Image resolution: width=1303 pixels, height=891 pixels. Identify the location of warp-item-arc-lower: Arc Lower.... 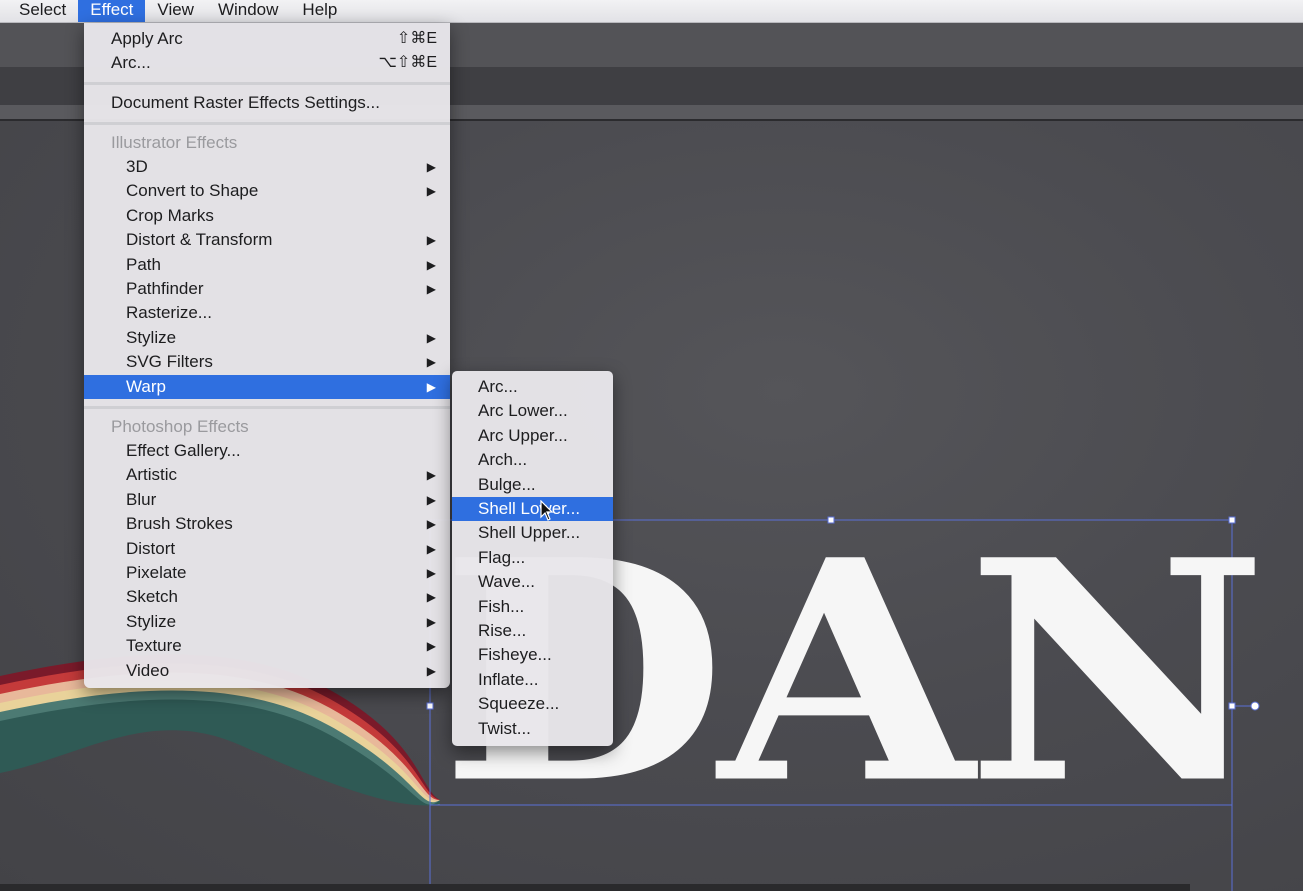
(532, 411).